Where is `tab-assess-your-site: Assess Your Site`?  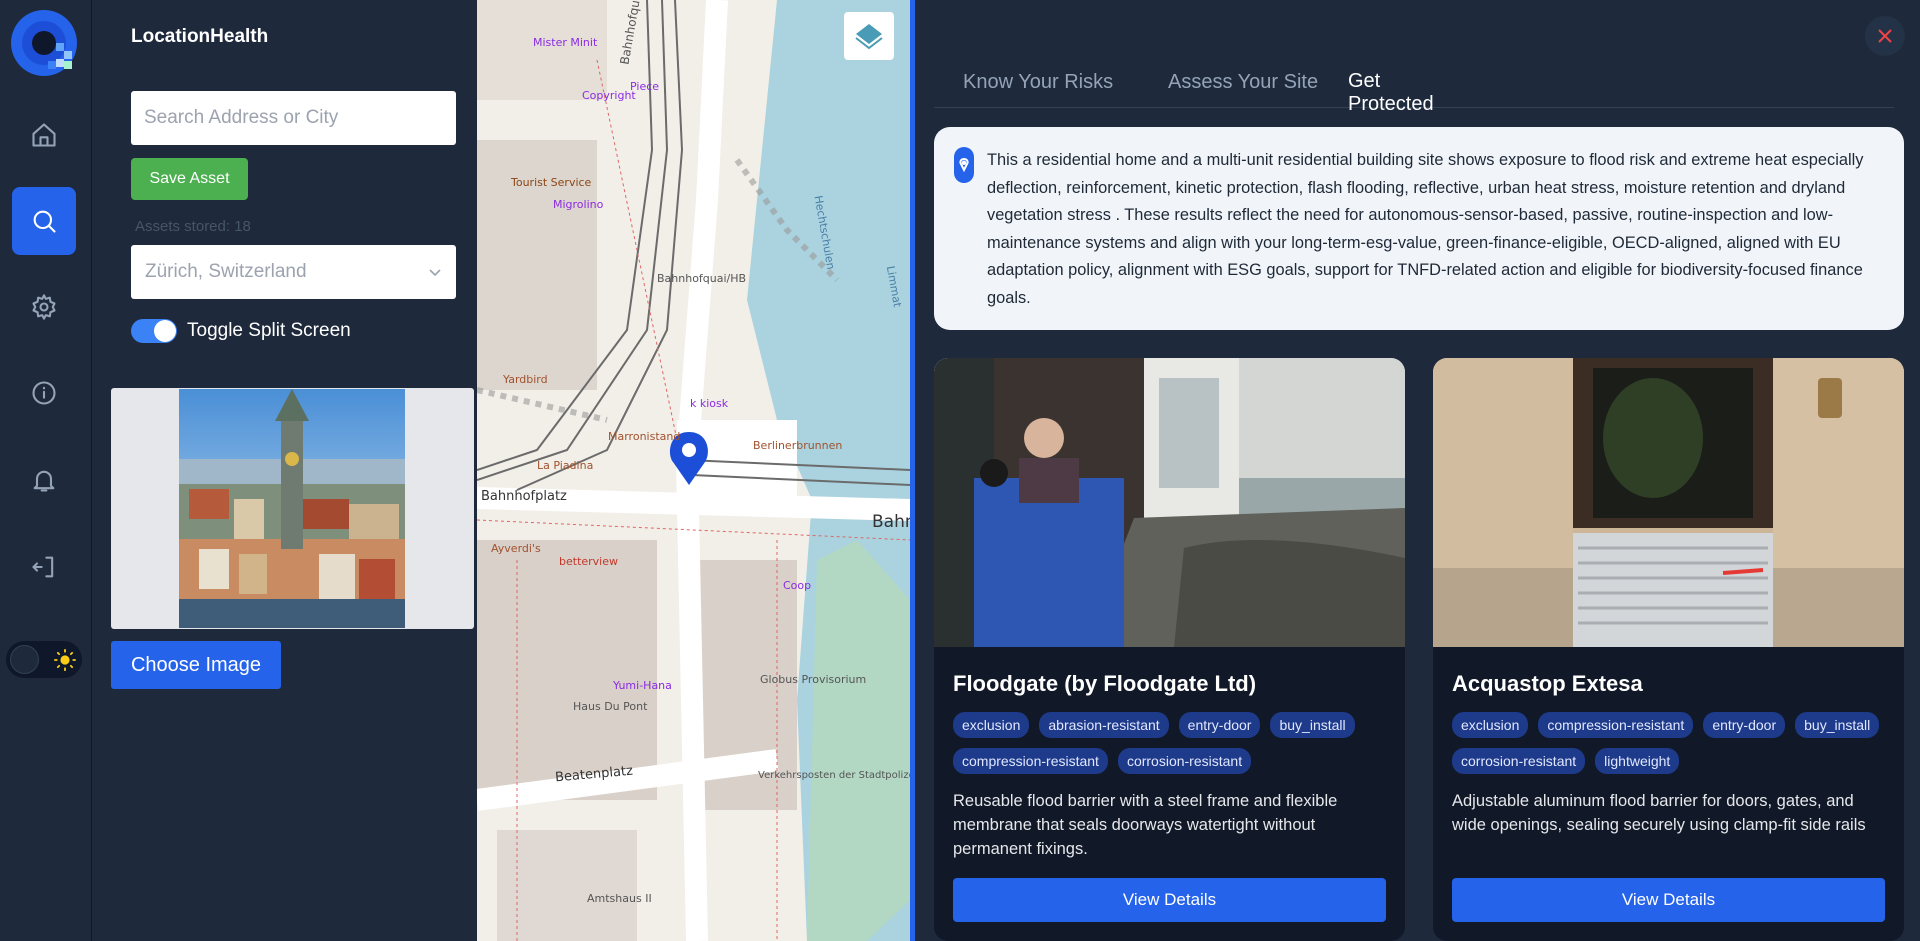 tab-assess-your-site: Assess Your Site is located at coordinates (1243, 83).